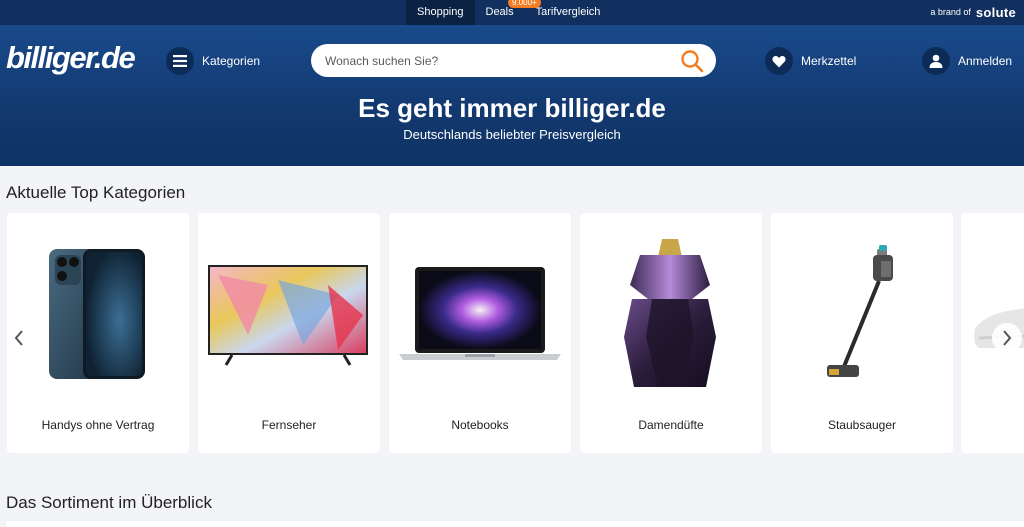 The width and height of the screenshot is (1024, 527). Describe the element at coordinates (512, 134) in the screenshot. I see `hero-subtitle: Deutschlands beliebter Preisvergleich` at that location.